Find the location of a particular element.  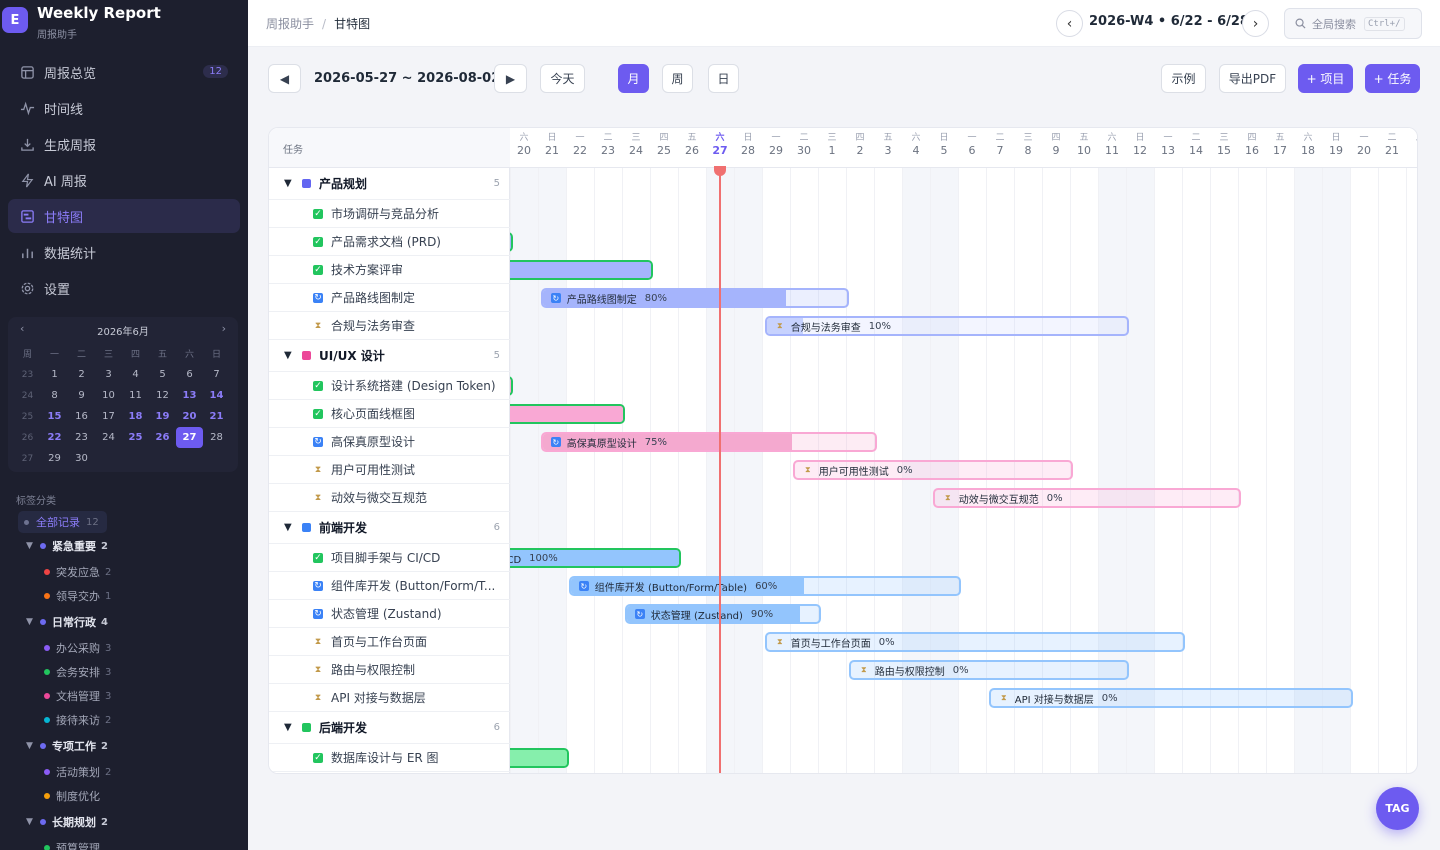

view-month-button: 月 is located at coordinates (633, 78).